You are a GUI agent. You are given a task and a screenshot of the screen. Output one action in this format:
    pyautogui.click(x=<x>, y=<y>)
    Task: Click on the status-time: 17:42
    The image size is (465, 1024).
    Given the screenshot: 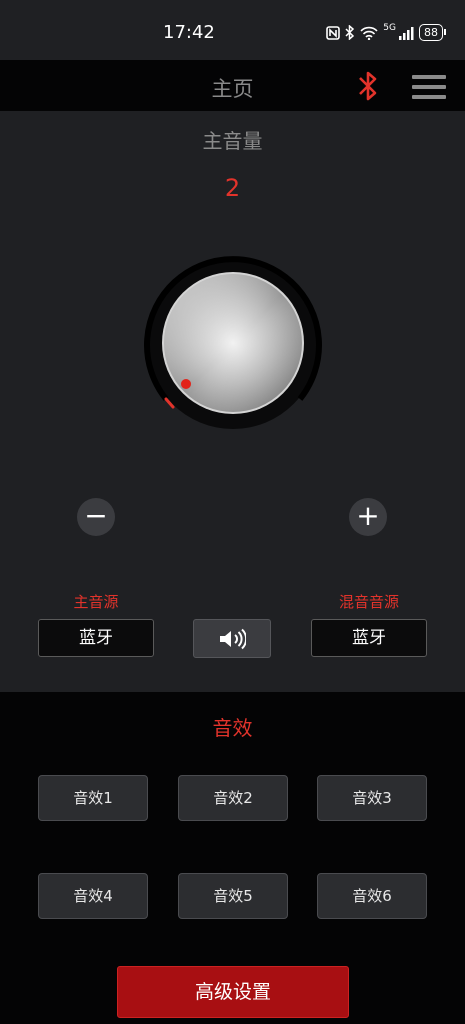 What is the action you would take?
    pyautogui.click(x=189, y=32)
    